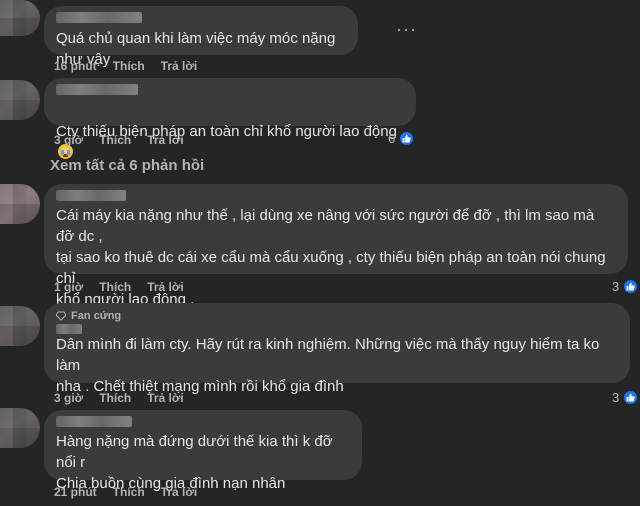 The width and height of the screenshot is (640, 506). I want to click on more-options-icon: ···, so click(406, 29).